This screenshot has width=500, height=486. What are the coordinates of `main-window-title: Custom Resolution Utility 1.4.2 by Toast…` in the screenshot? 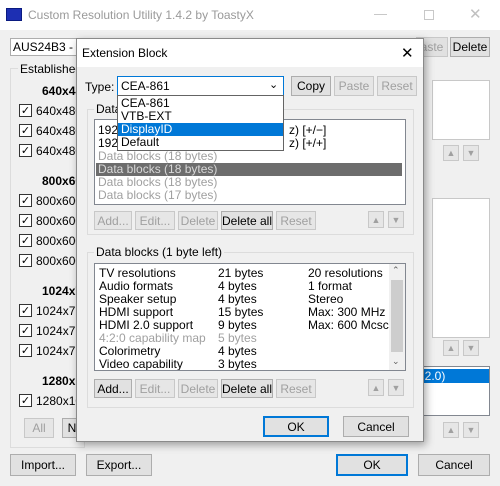 It's located at (141, 15).